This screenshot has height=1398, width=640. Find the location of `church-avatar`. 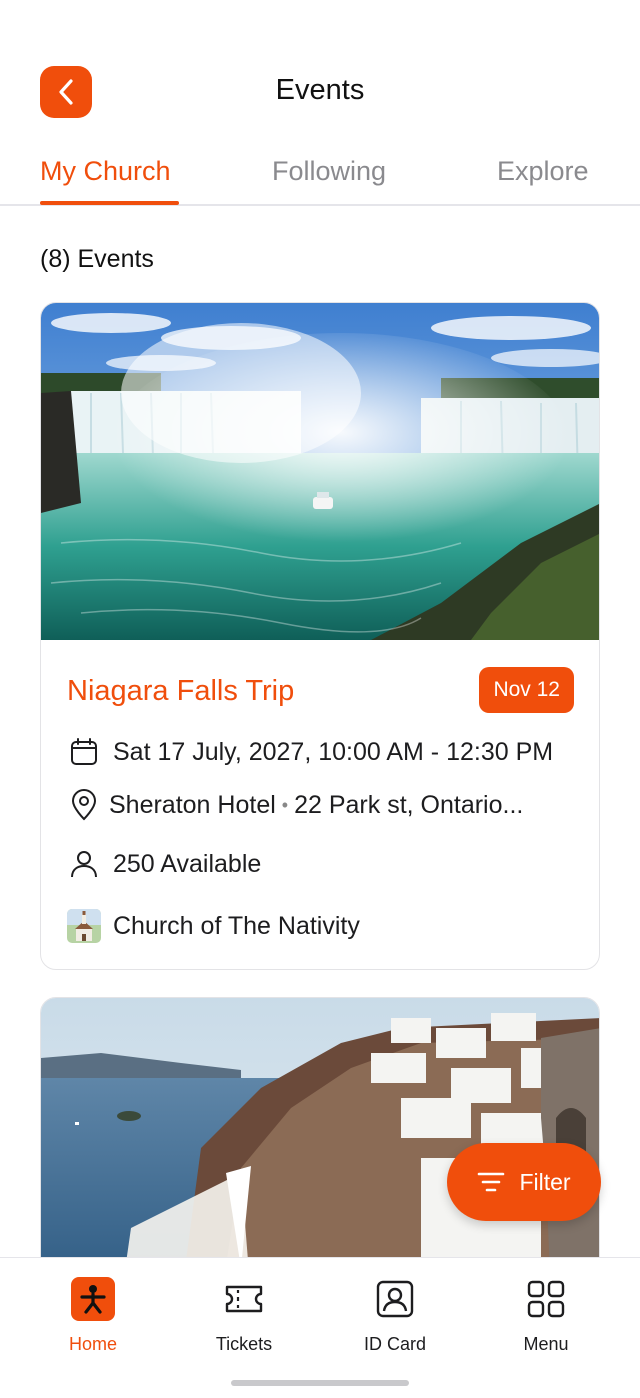

church-avatar is located at coordinates (84, 926).